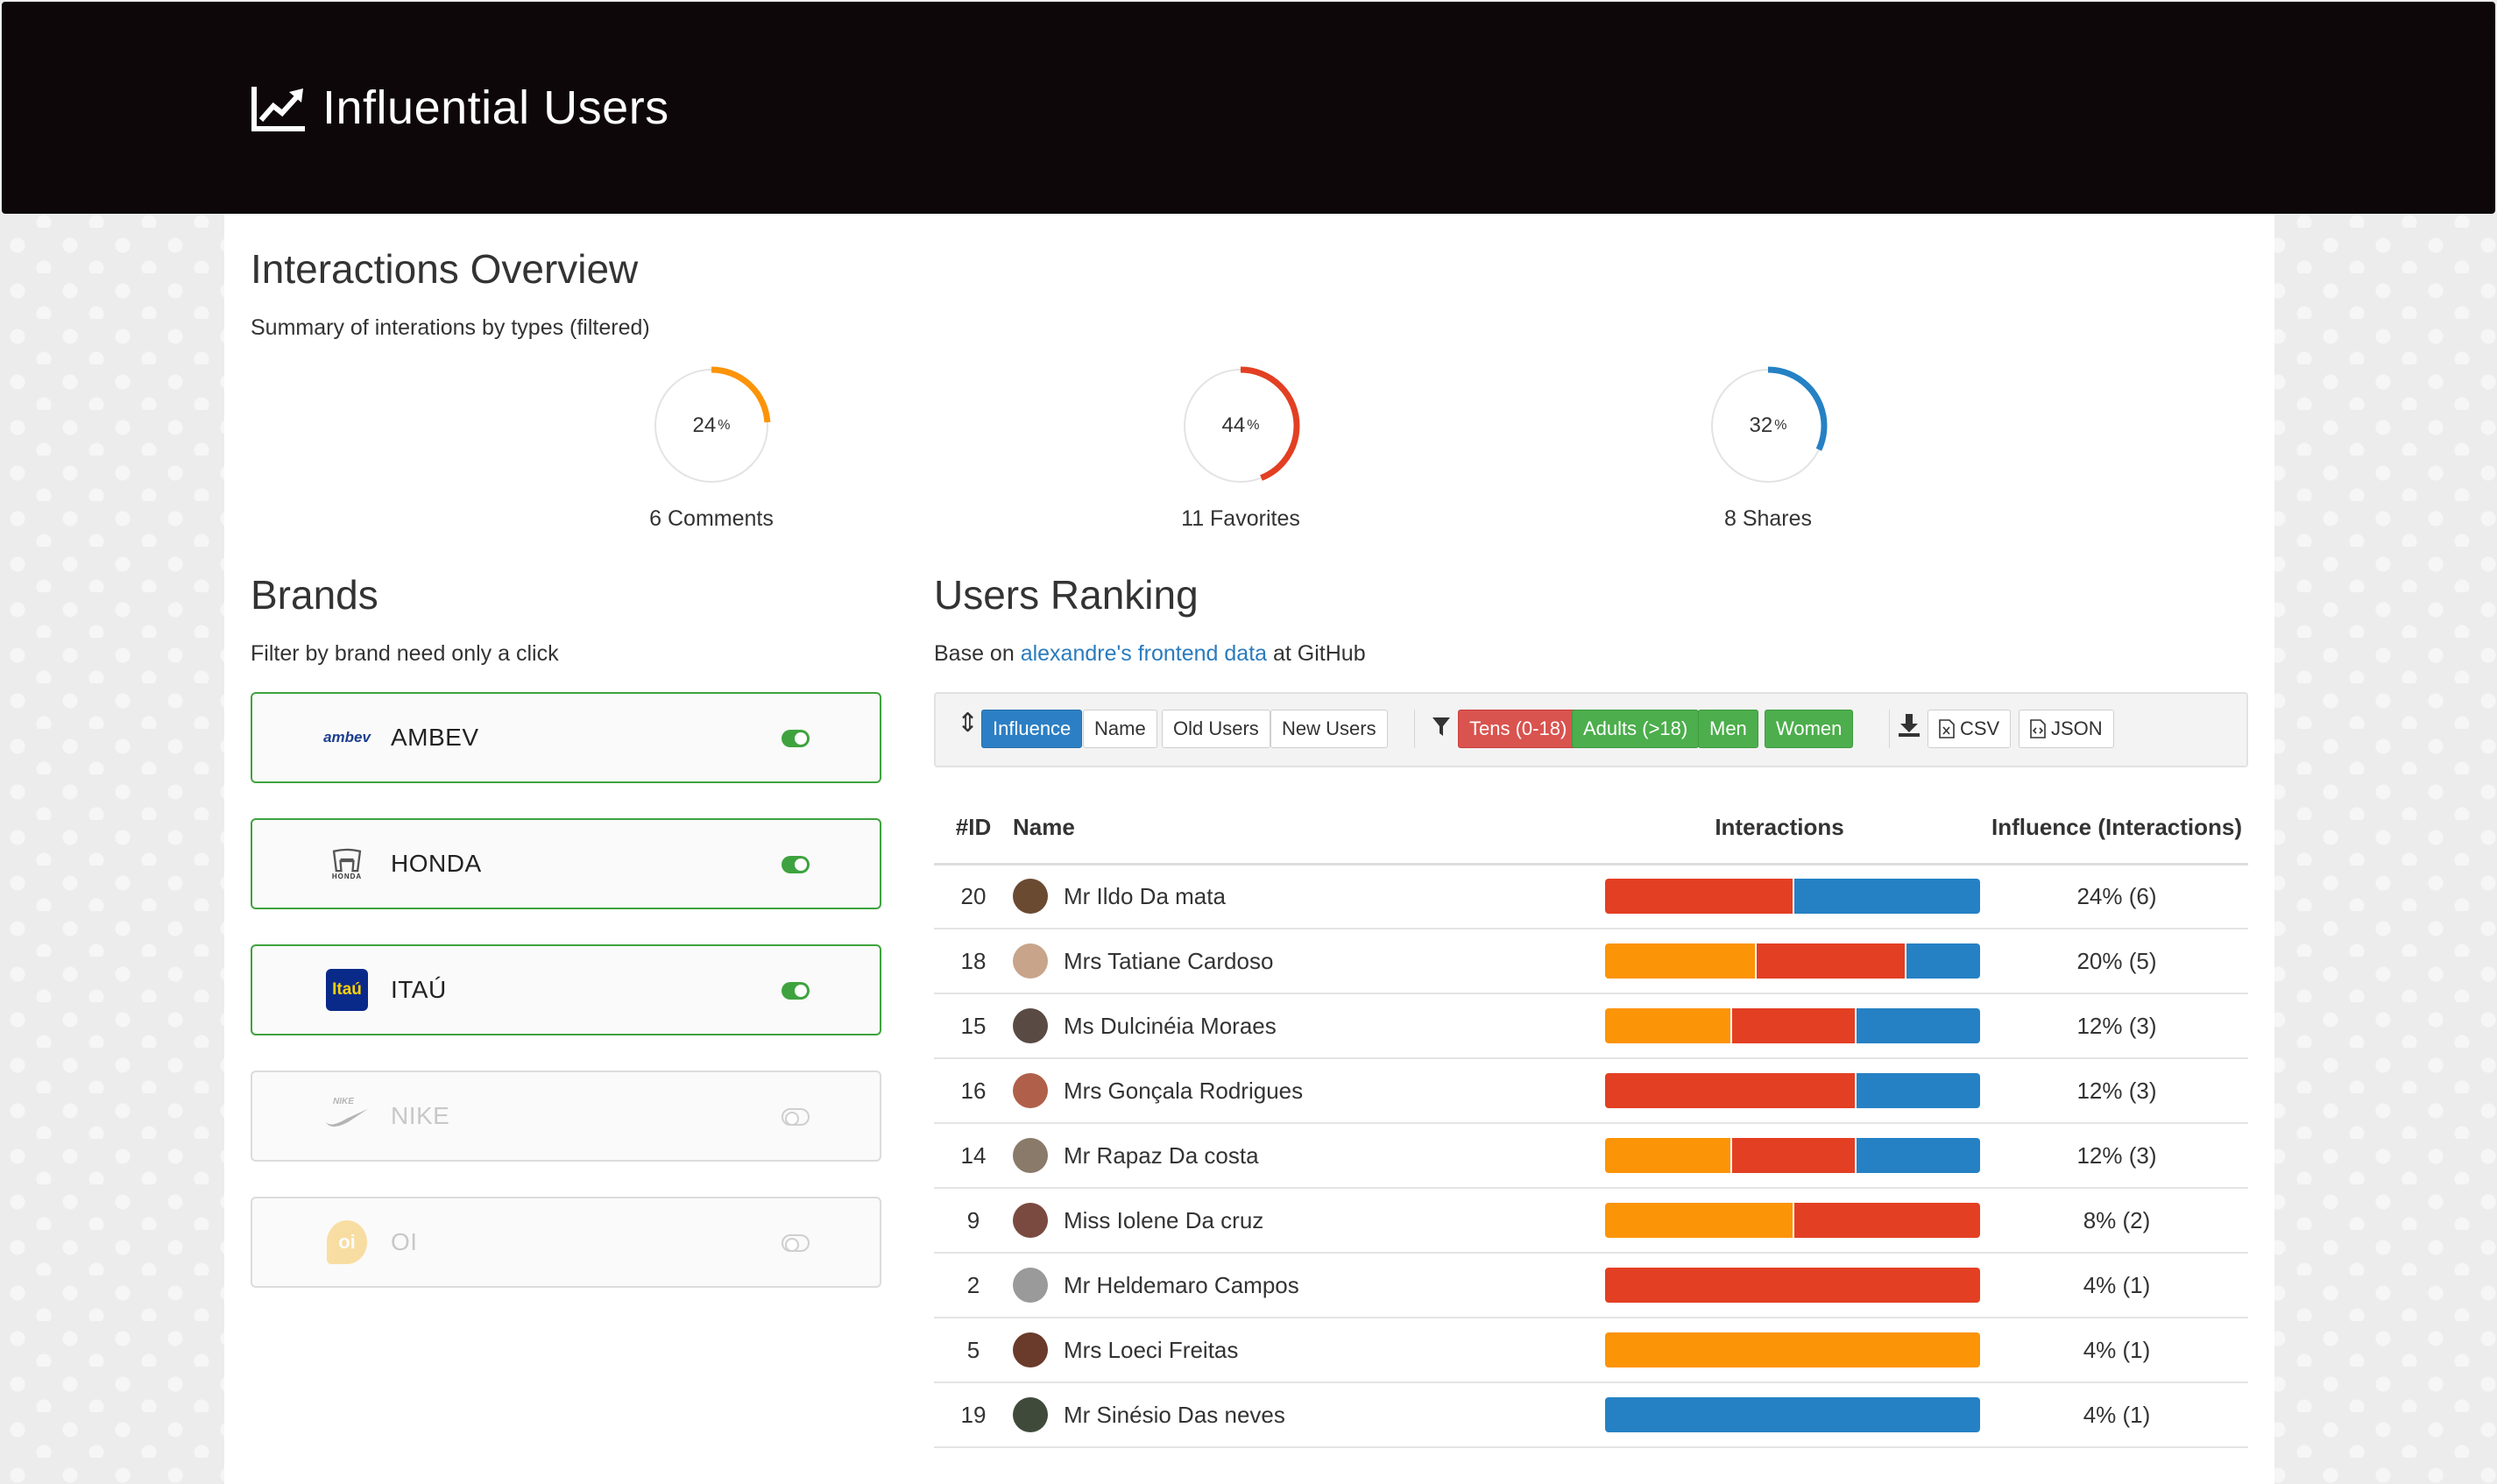 The image size is (2497, 1484). I want to click on ambev-logo: ambev, so click(347, 737).